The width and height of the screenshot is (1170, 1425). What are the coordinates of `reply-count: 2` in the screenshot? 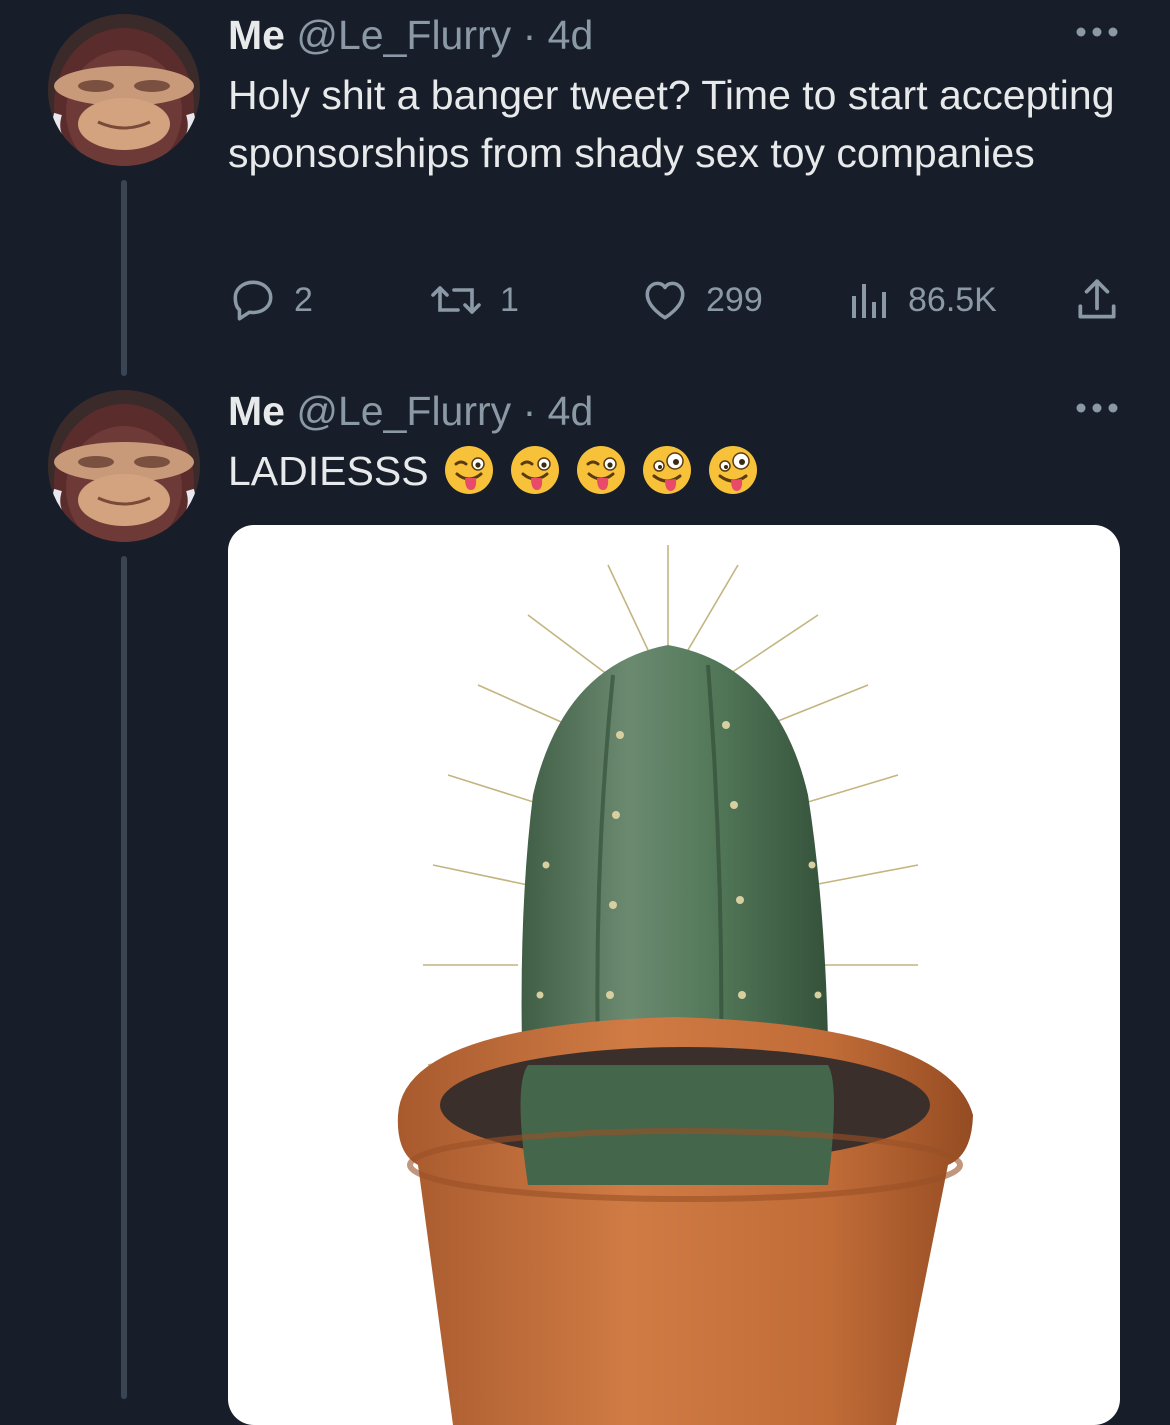 It's located at (303, 299).